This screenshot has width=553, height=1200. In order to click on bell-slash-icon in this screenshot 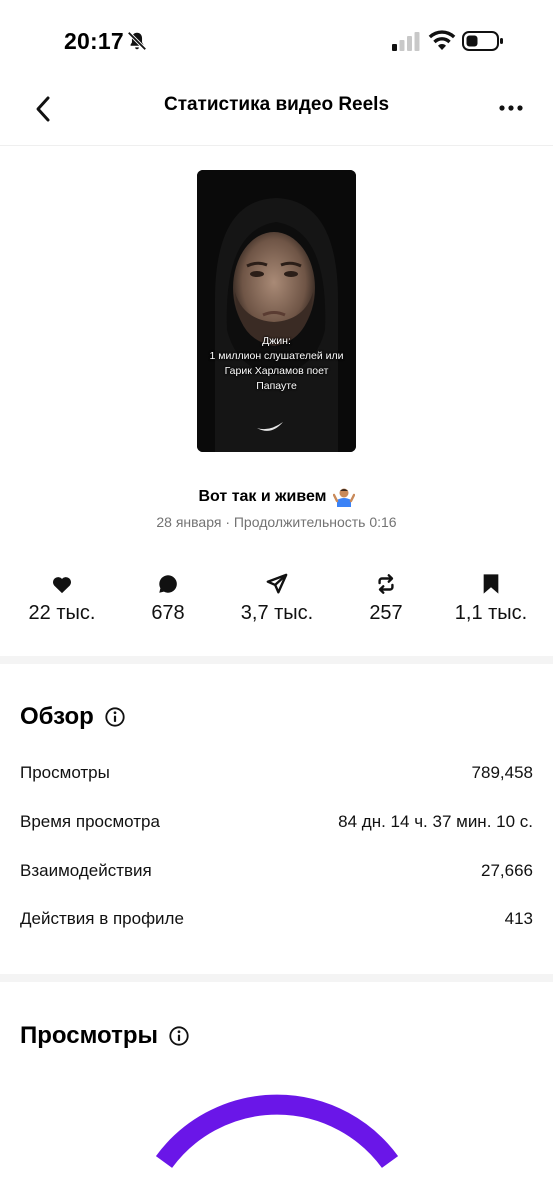, I will do `click(137, 41)`.